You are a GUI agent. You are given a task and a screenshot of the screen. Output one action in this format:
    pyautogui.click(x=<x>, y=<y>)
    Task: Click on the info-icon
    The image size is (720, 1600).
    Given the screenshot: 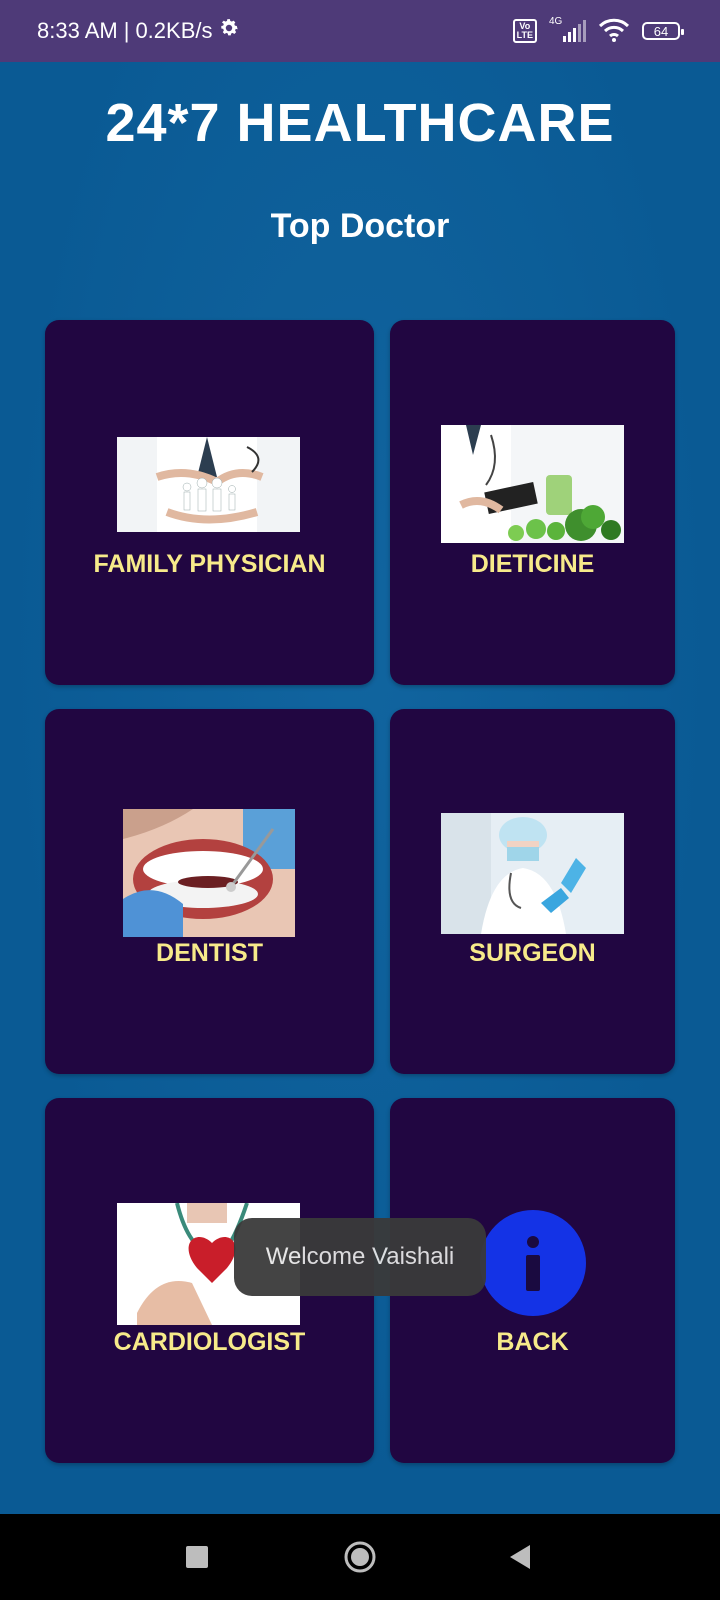 What is the action you would take?
    pyautogui.click(x=533, y=1263)
    